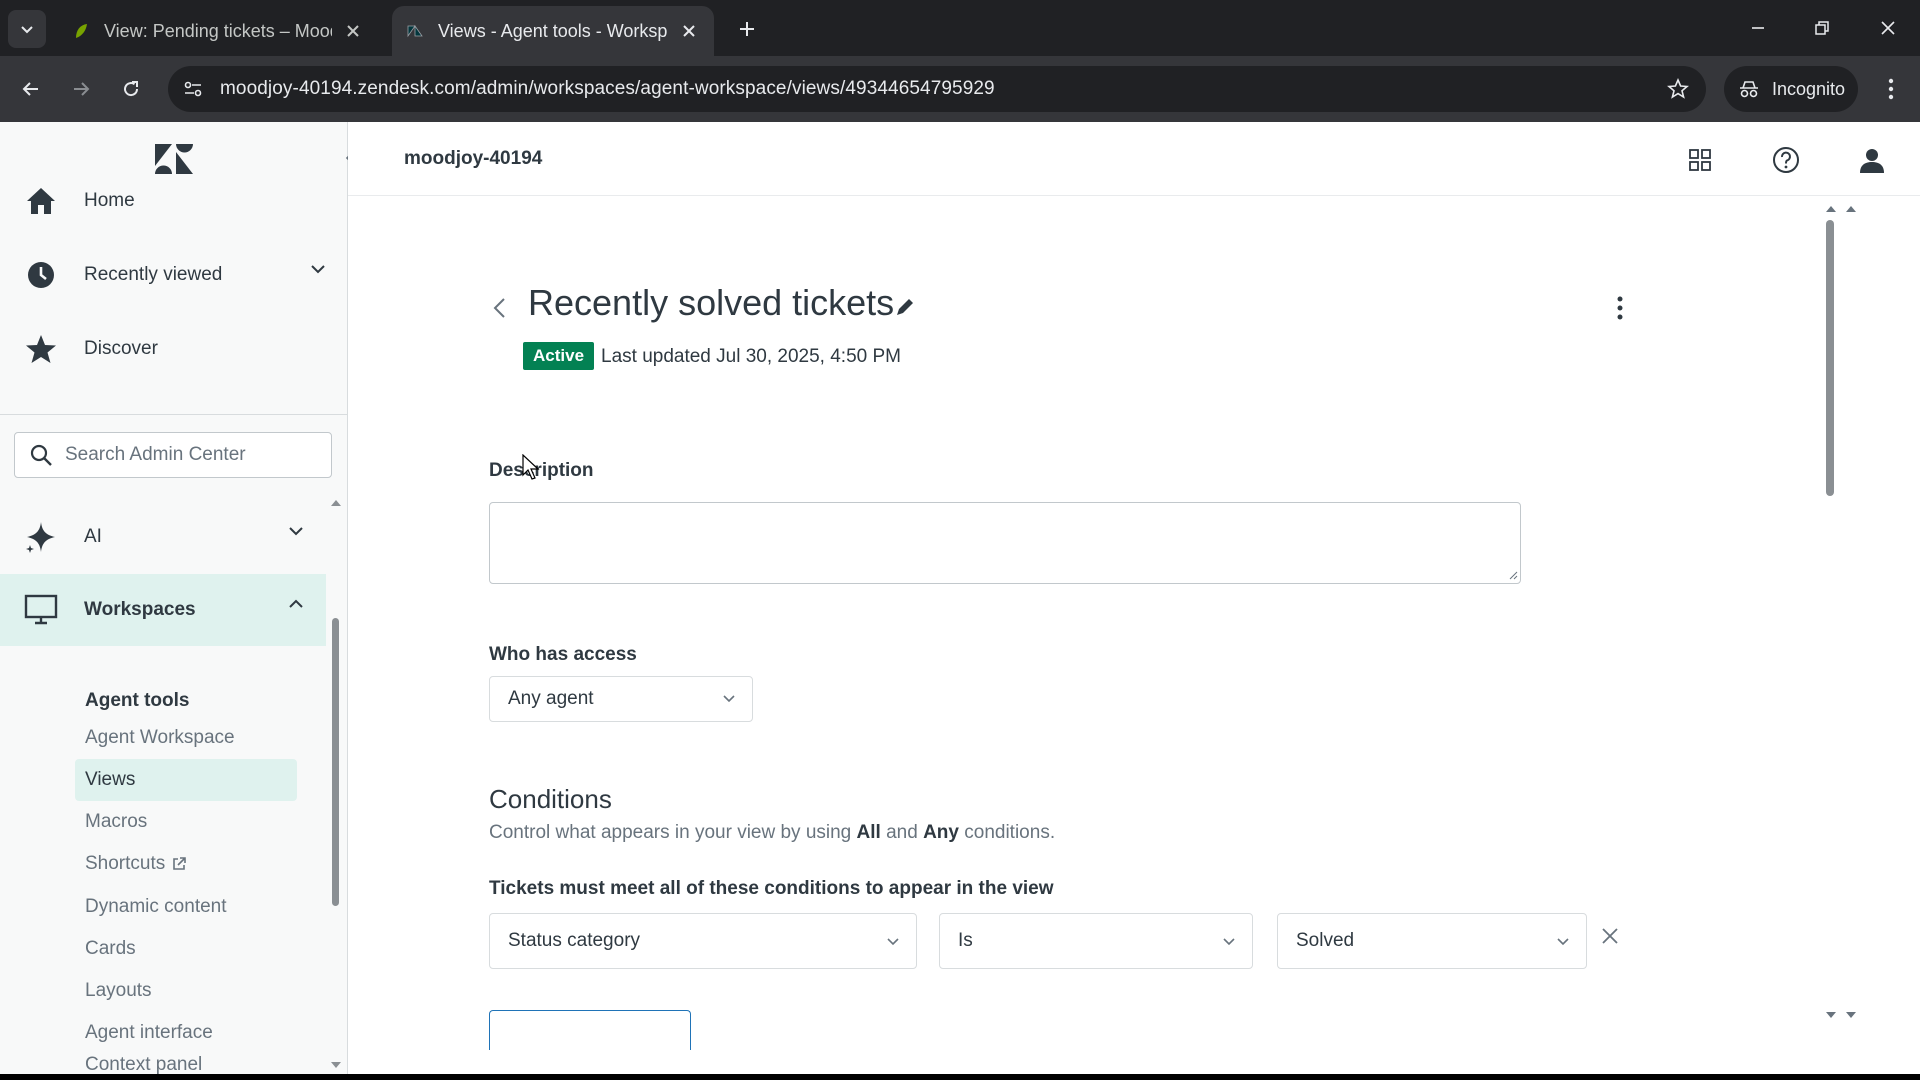  What do you see at coordinates (751, 356) in the screenshot?
I see `last-updated-text: Last updated Jul 30, 2025, 4:50 PM` at bounding box center [751, 356].